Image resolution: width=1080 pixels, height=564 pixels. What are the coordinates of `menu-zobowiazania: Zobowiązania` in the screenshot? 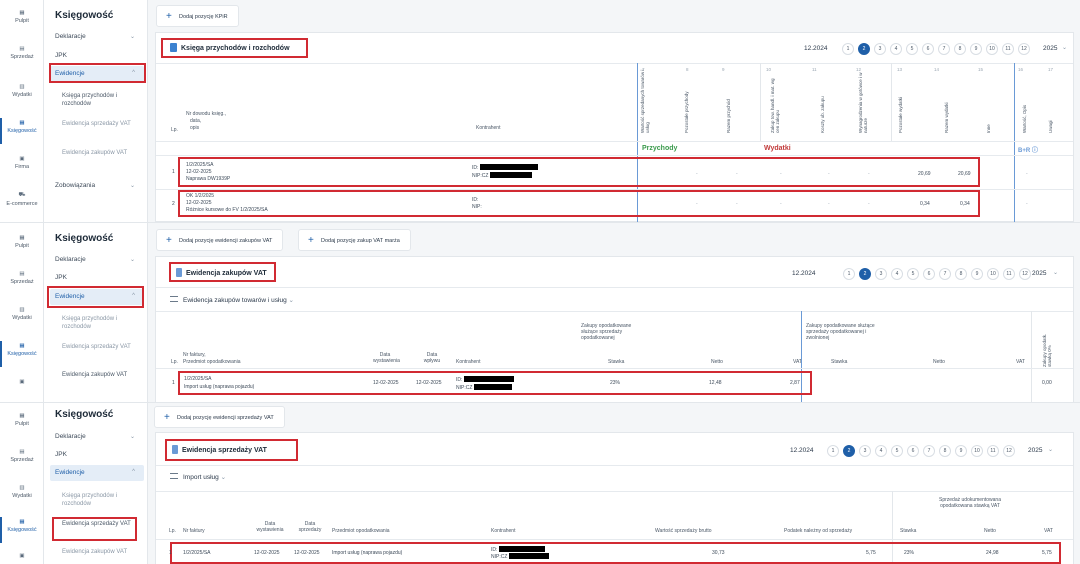 It's located at (75, 185).